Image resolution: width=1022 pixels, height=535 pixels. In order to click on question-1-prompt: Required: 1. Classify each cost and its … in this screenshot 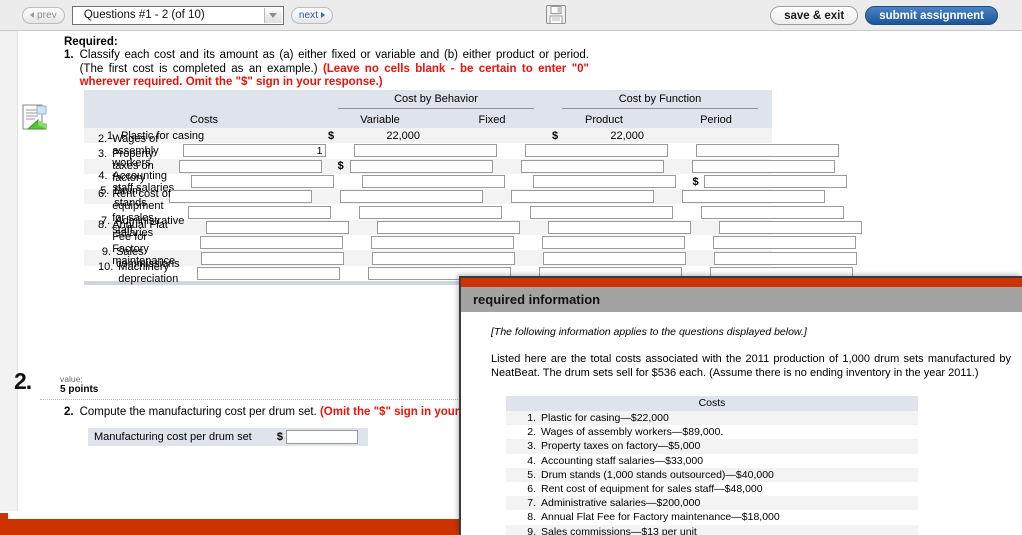, I will do `click(326, 63)`.